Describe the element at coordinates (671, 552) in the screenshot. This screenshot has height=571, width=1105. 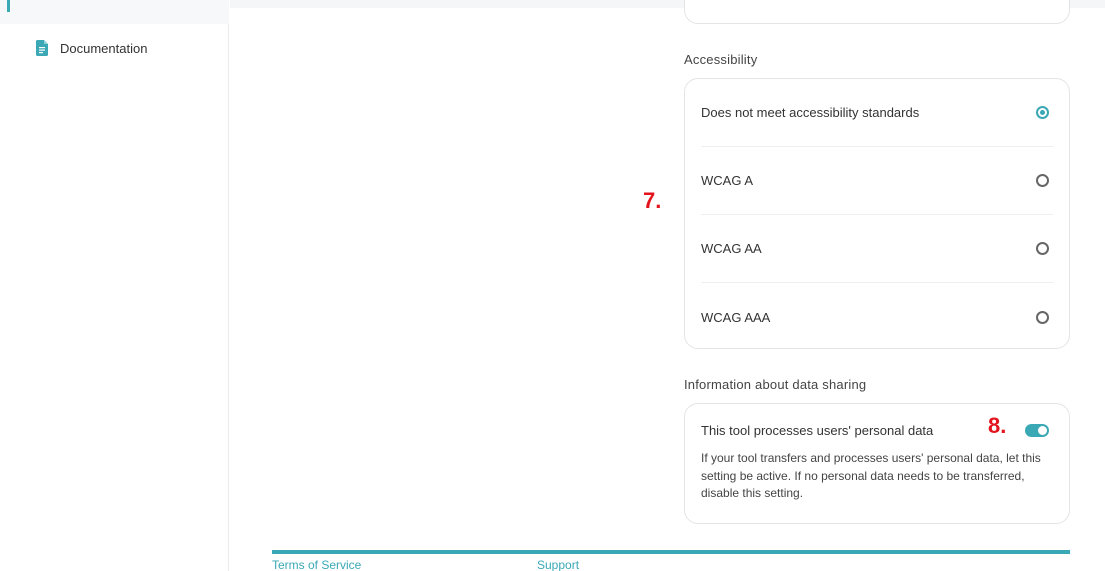
I see `footer-divider` at that location.